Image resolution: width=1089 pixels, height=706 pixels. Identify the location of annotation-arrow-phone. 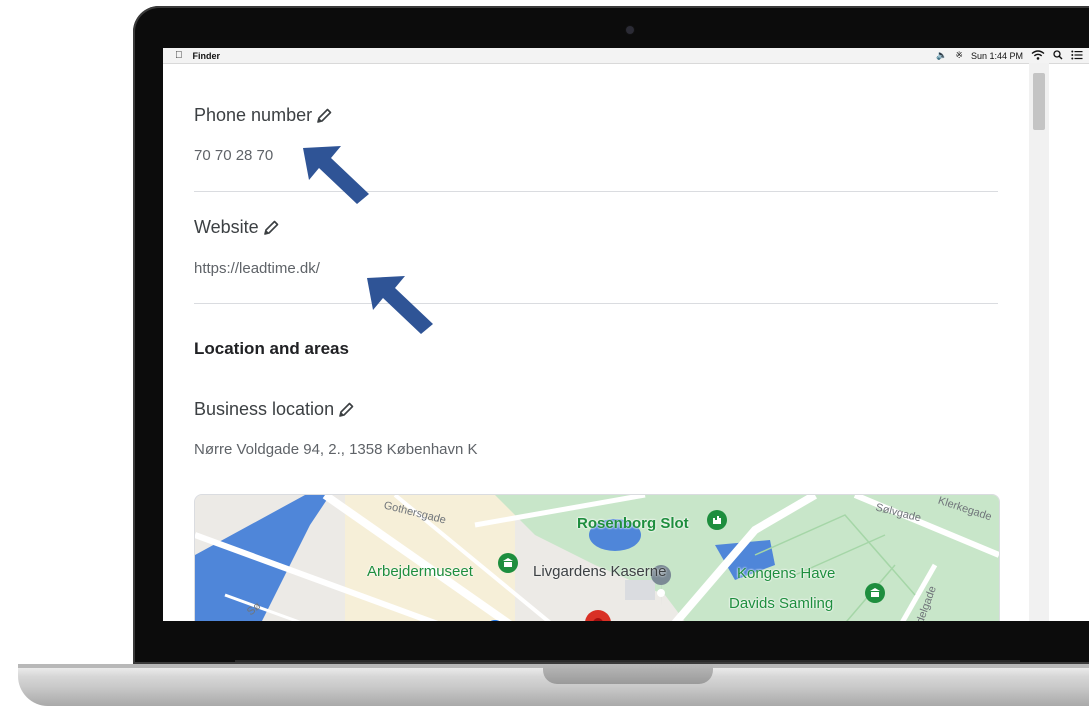
(336, 175).